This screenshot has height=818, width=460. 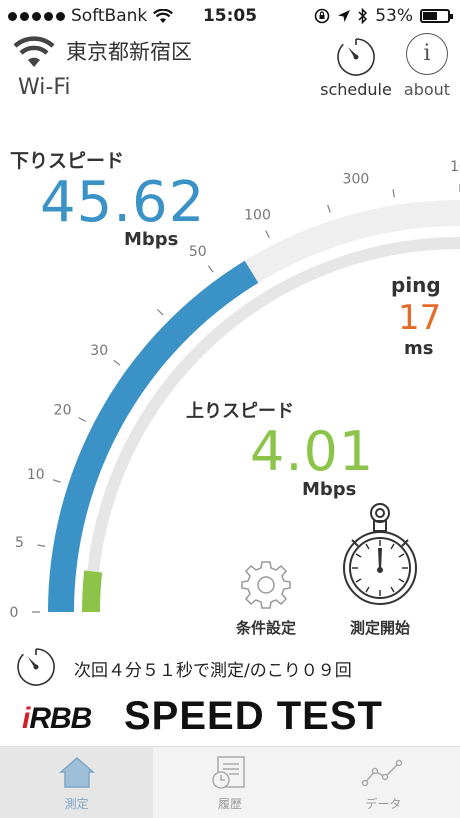 What do you see at coordinates (253, 716) in the screenshot?
I see `speed-test-title: SPEED TEST` at bounding box center [253, 716].